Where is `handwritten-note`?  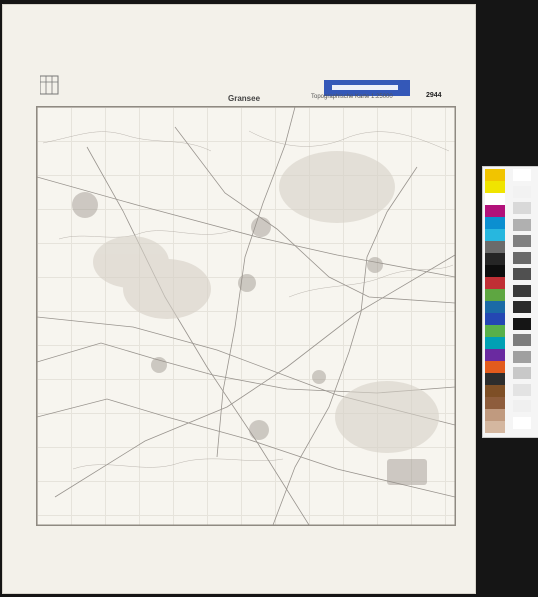 handwritten-note is located at coordinates (440, 578).